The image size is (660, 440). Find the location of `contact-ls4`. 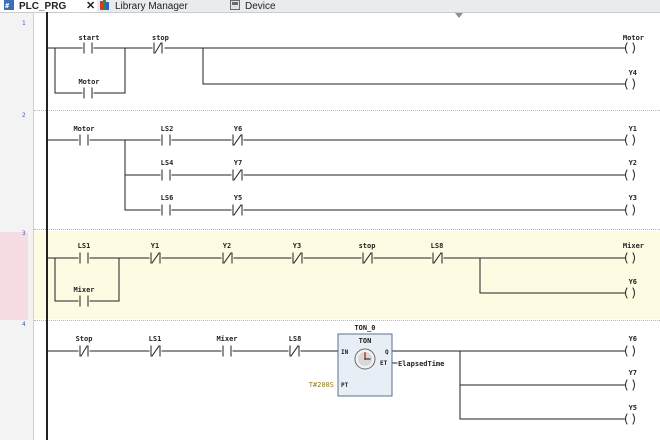

contact-ls4 is located at coordinates (166, 175).